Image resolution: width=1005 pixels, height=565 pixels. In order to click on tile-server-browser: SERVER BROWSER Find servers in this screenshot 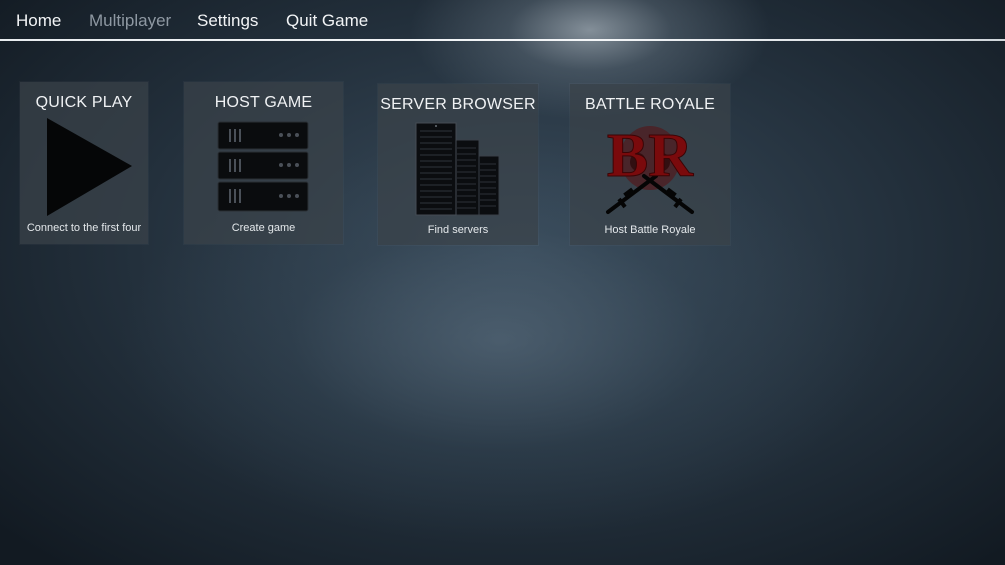, I will do `click(458, 164)`.